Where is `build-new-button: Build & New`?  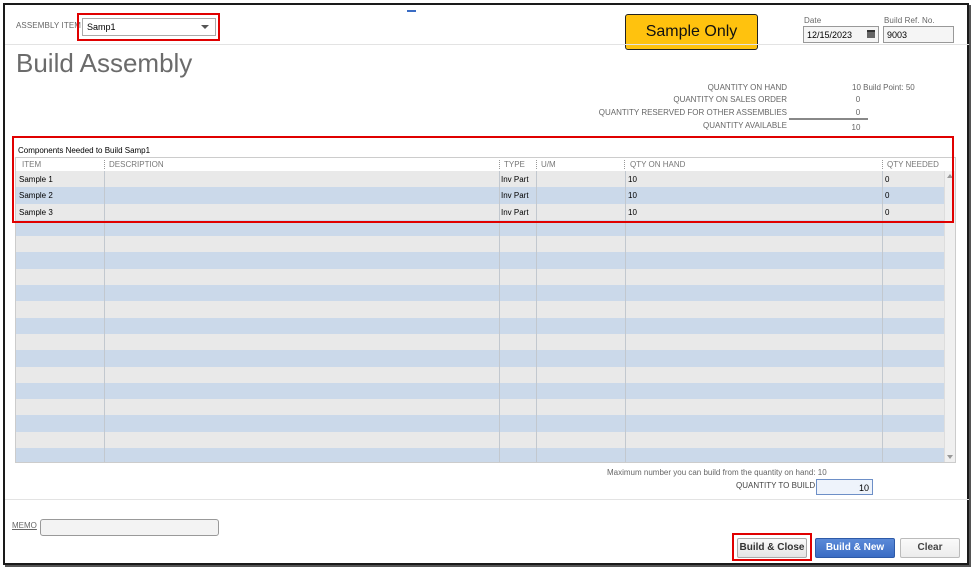
build-new-button: Build & New is located at coordinates (855, 548).